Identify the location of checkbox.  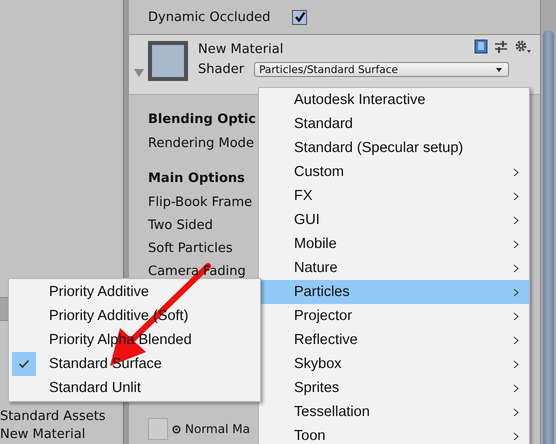
(300, 17).